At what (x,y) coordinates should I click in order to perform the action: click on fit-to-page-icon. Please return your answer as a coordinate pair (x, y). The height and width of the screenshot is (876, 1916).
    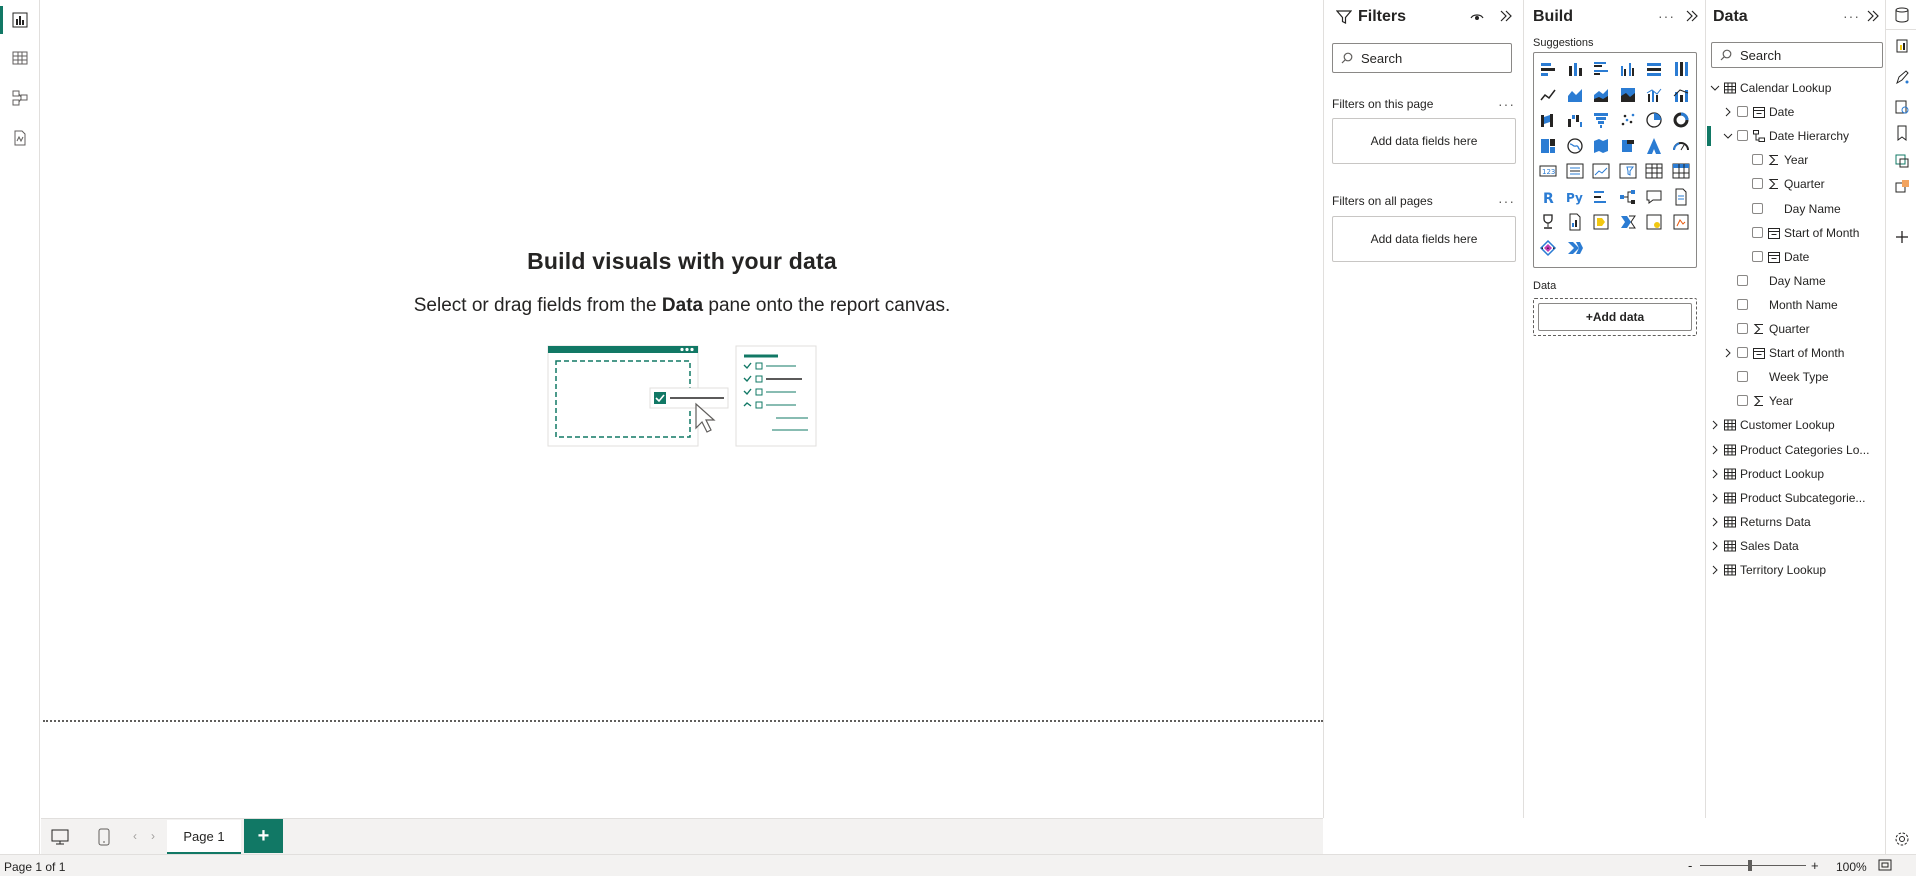
    Looking at the image, I should click on (1885, 865).